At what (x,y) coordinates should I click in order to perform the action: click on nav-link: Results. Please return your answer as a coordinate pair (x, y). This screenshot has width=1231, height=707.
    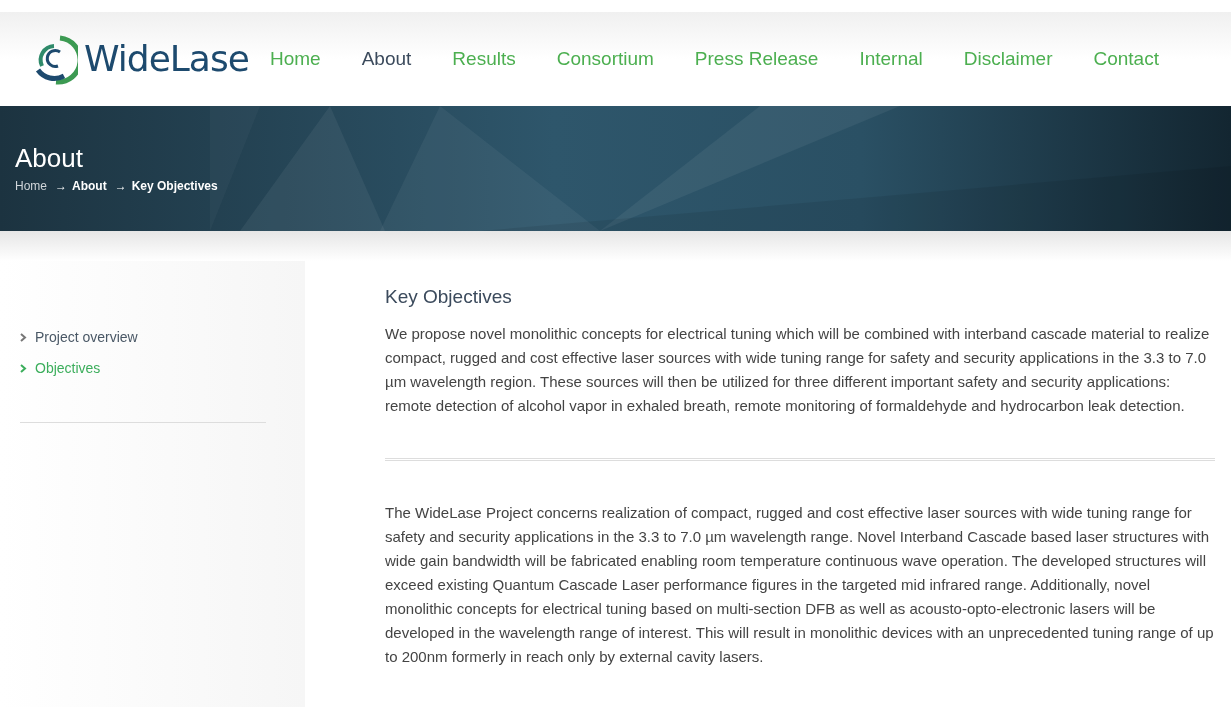
    Looking at the image, I should click on (484, 59).